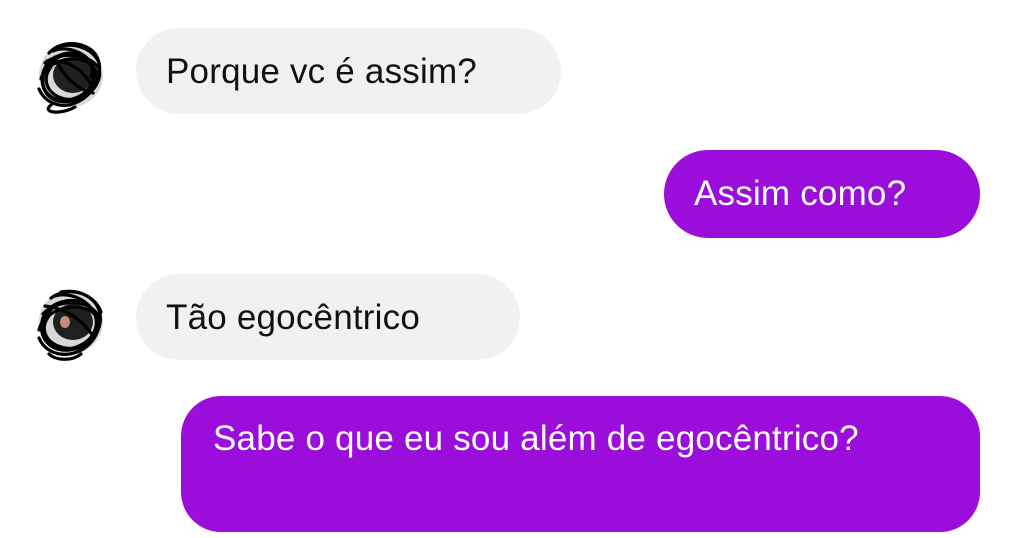 The height and width of the screenshot is (538, 1024). I want to click on message-text: Tão egocêntrico, so click(293, 317).